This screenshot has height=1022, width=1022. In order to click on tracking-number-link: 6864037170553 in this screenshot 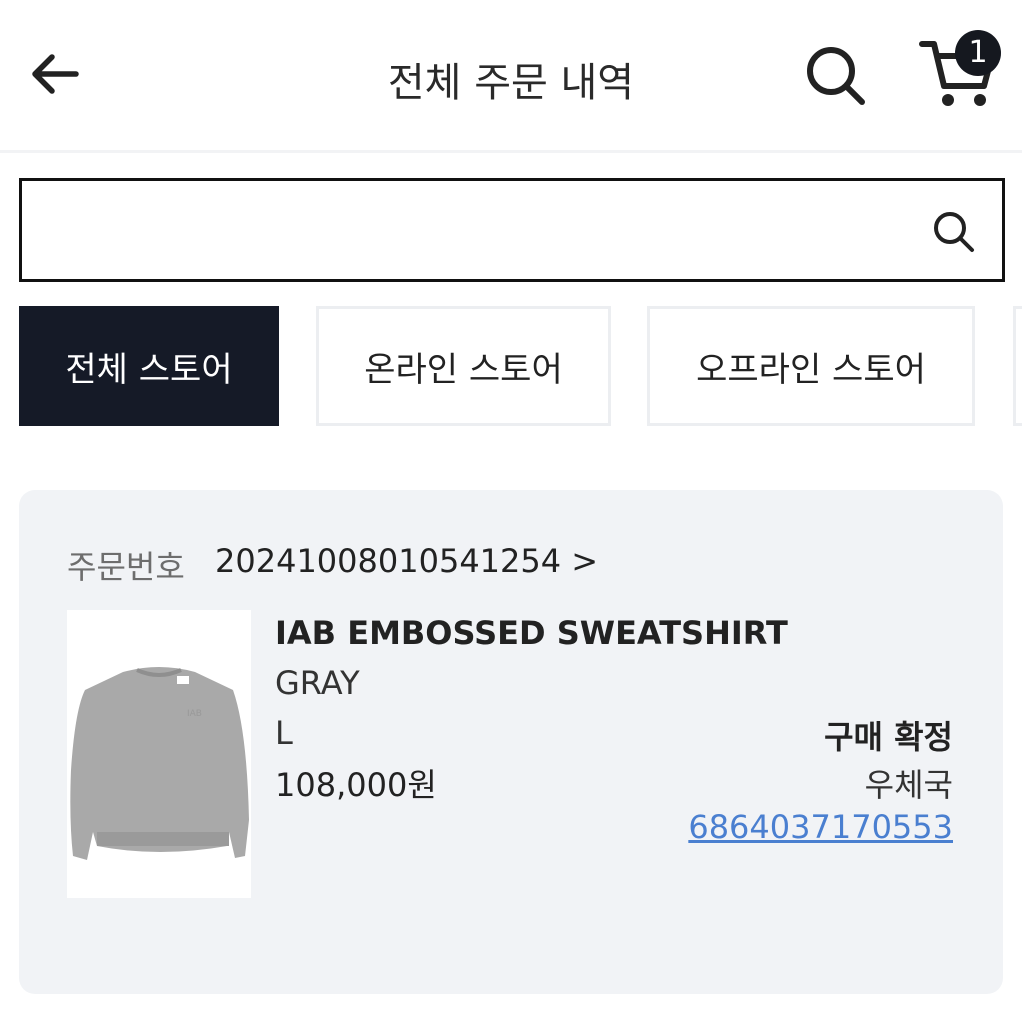, I will do `click(820, 827)`.